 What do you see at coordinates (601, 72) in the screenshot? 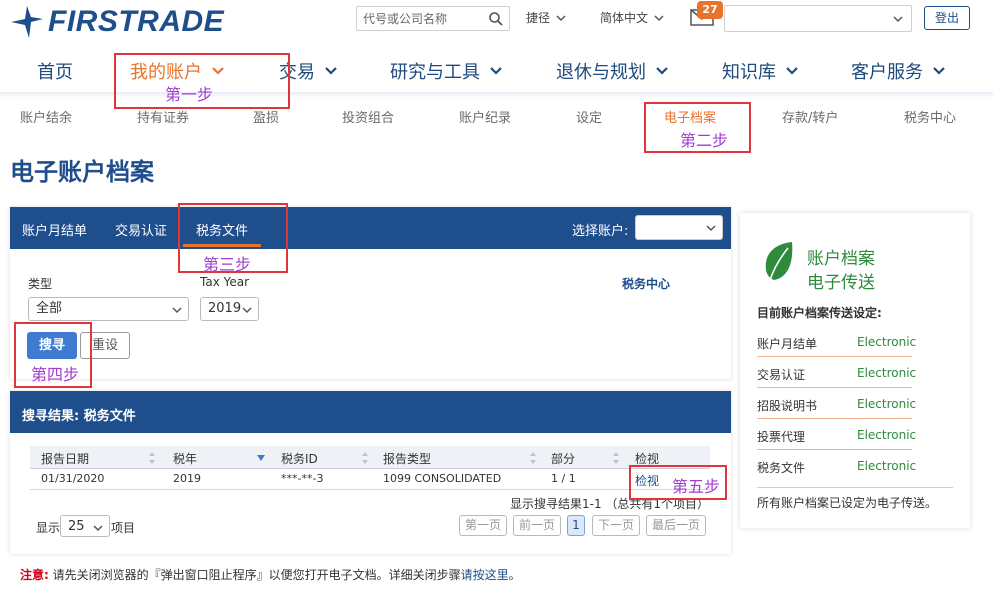
I see `nav-label: 退休与规划` at bounding box center [601, 72].